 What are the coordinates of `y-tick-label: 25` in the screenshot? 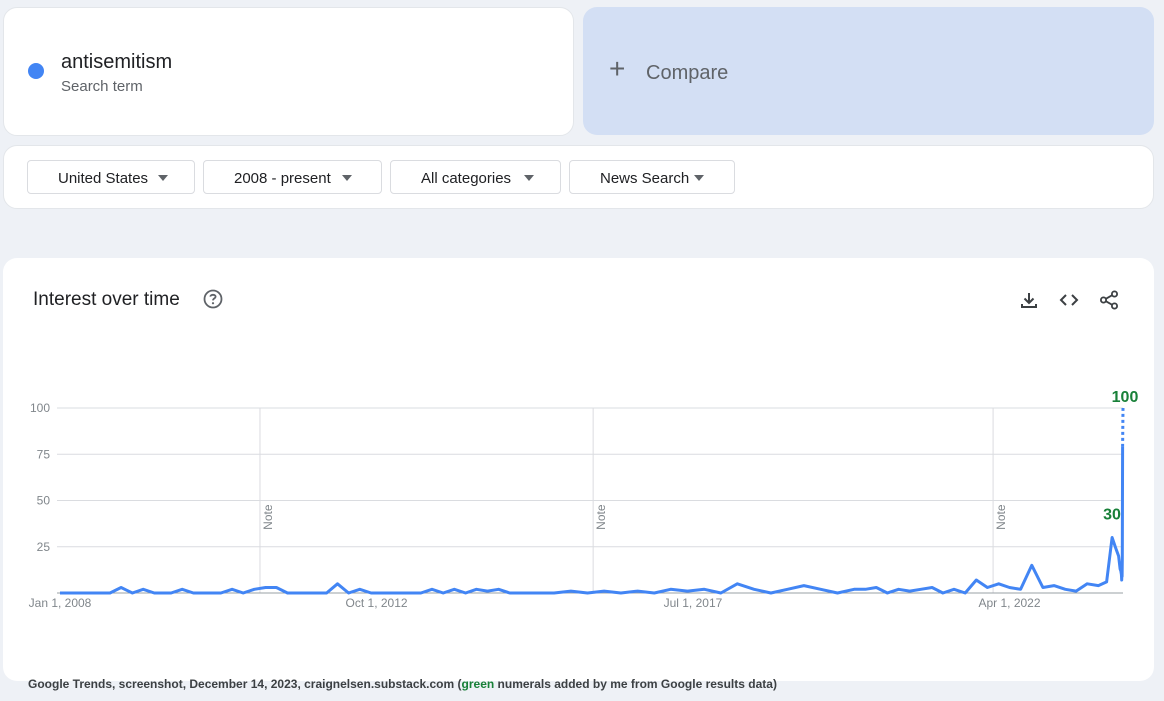 It's located at (44, 547).